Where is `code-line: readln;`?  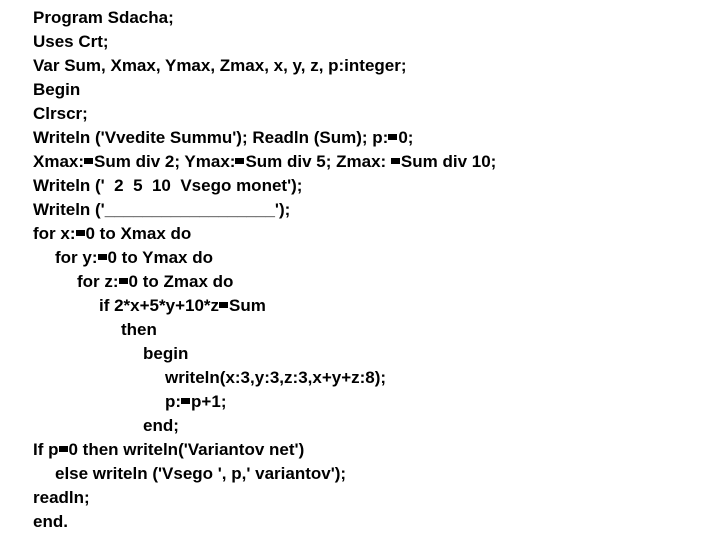
code-line: readln; is located at coordinates (61, 497).